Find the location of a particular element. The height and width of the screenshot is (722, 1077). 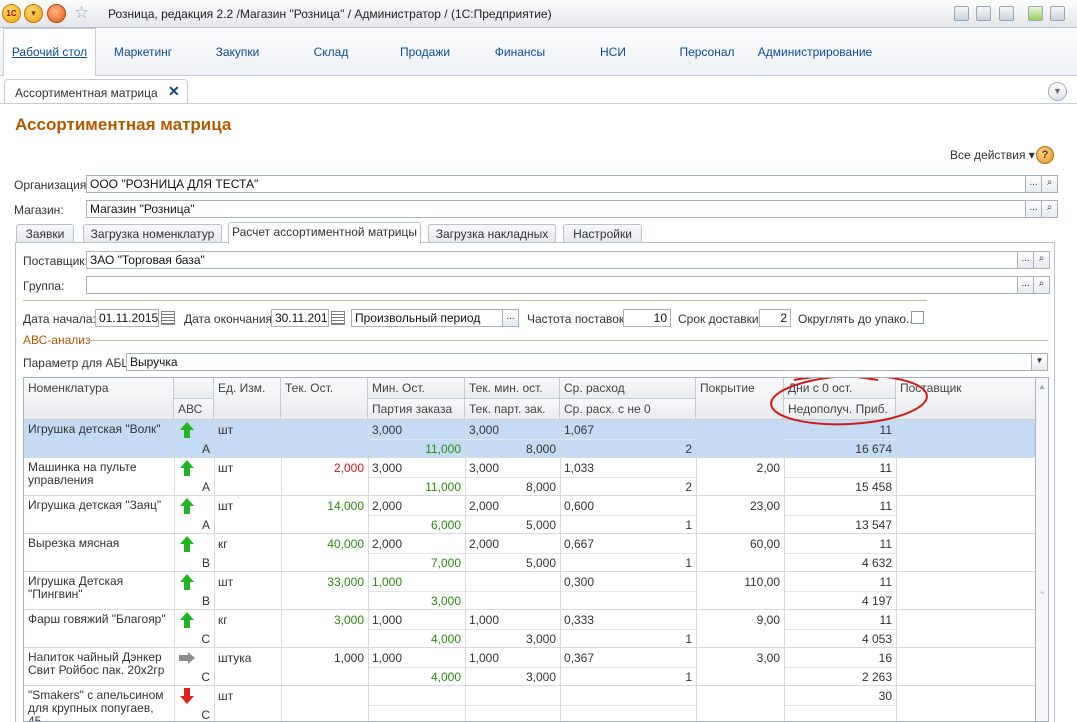

chevron-down-icon: ▼ is located at coordinates (1057, 91).